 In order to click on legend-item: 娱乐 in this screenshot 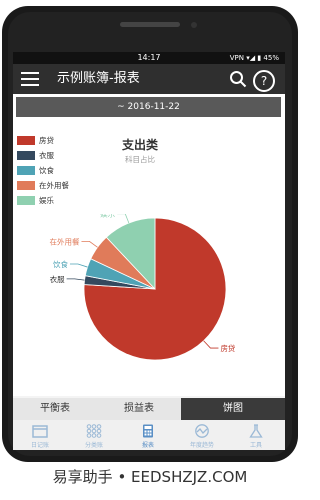, I will do `click(43, 203)`.